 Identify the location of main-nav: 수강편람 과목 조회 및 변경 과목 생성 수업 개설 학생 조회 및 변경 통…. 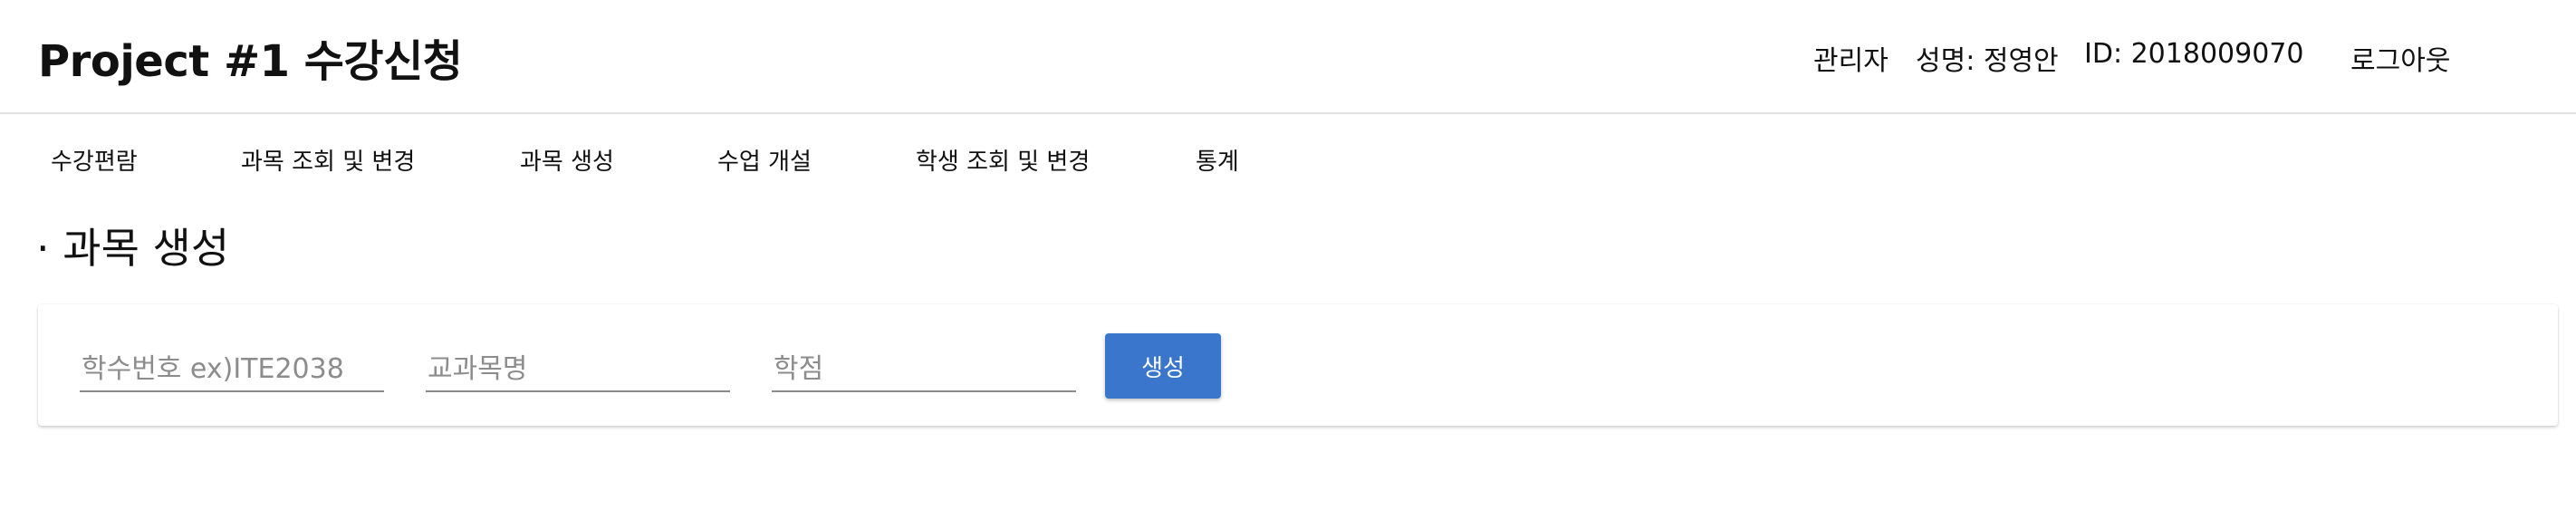
(1288, 161).